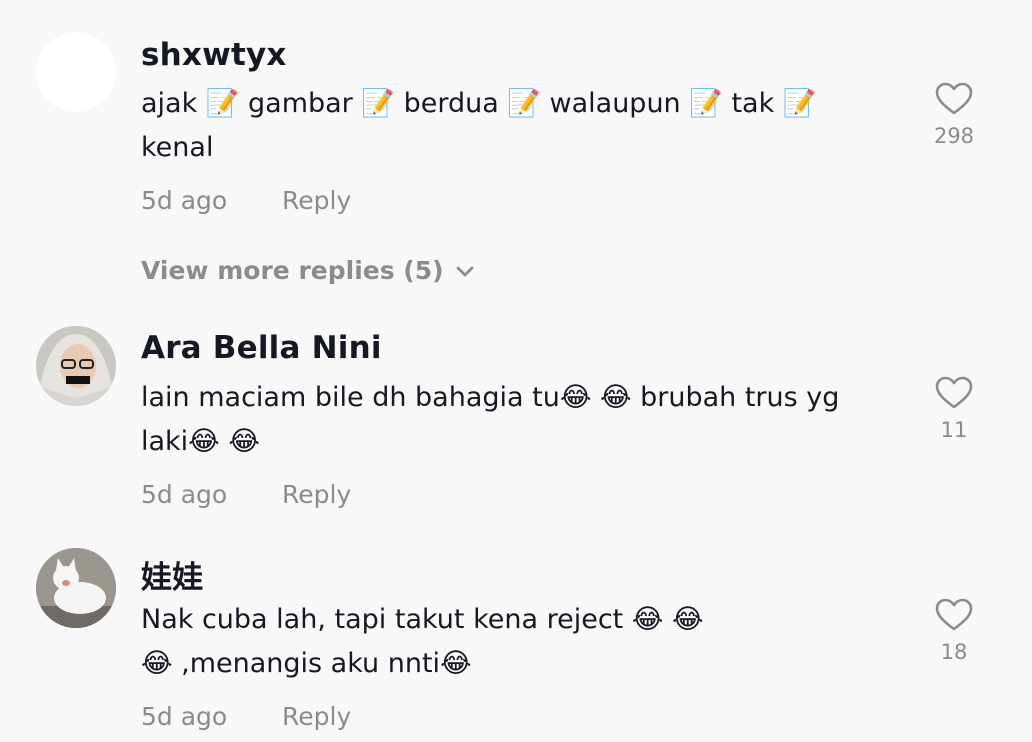 Image resolution: width=1032 pixels, height=742 pixels. I want to click on like-count: 18, so click(954, 652).